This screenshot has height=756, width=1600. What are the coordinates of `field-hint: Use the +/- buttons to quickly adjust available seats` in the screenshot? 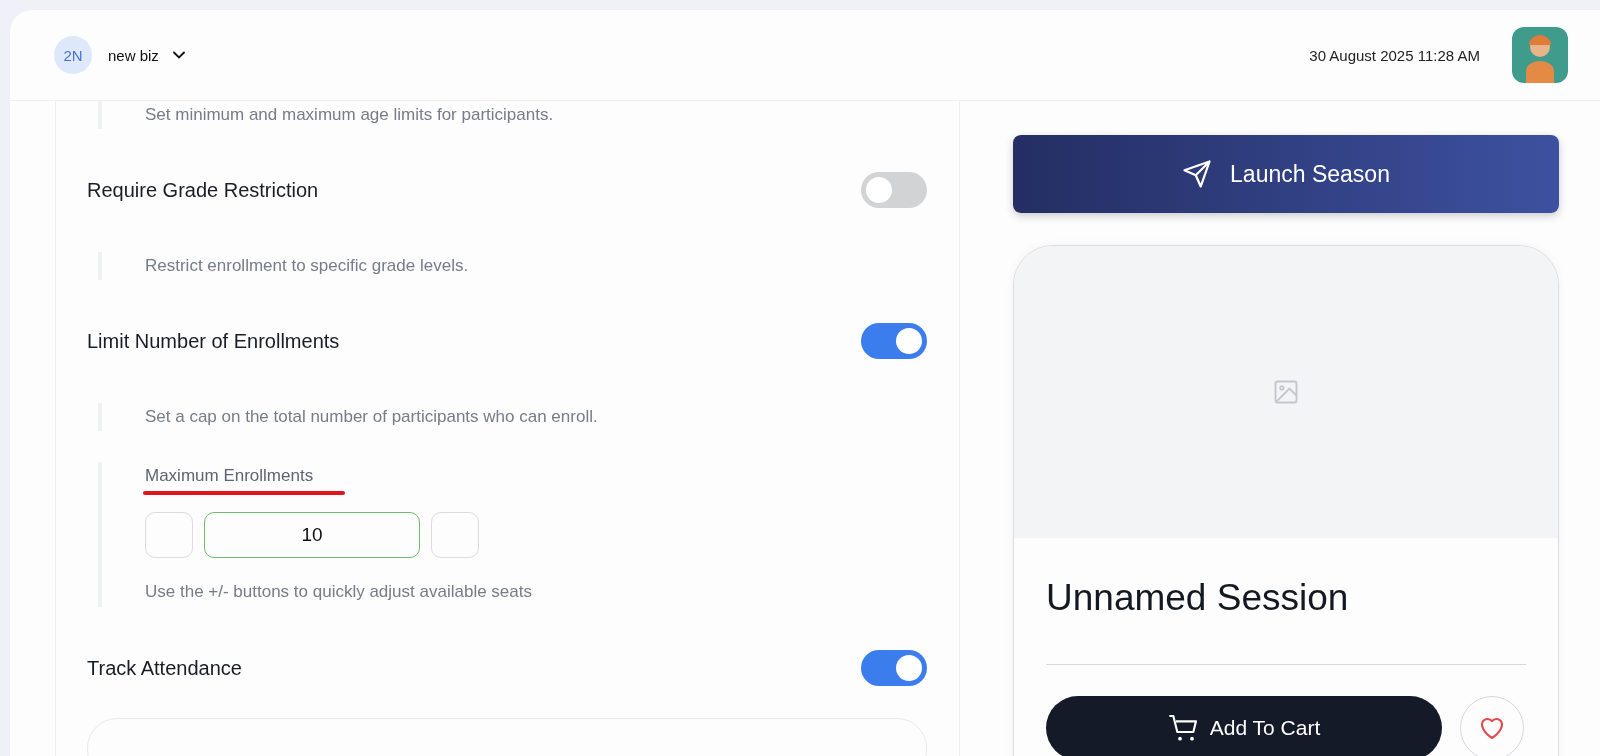 It's located at (339, 592).